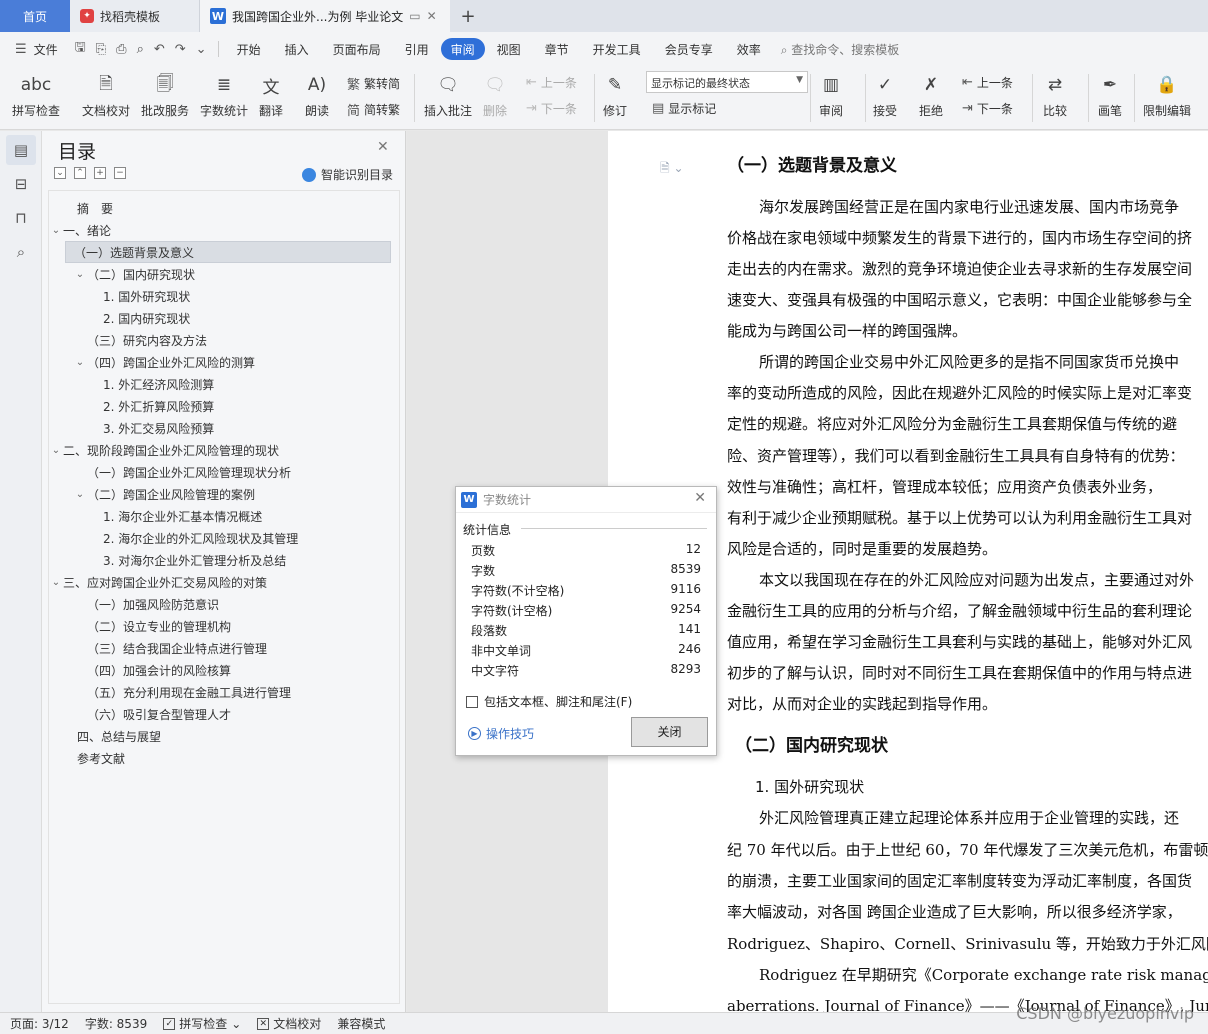 This screenshot has width=1208, height=1034. What do you see at coordinates (173, 538) in the screenshot?
I see `toc-item: 2. 海尔企业的外汇风险现状及其管理` at bounding box center [173, 538].